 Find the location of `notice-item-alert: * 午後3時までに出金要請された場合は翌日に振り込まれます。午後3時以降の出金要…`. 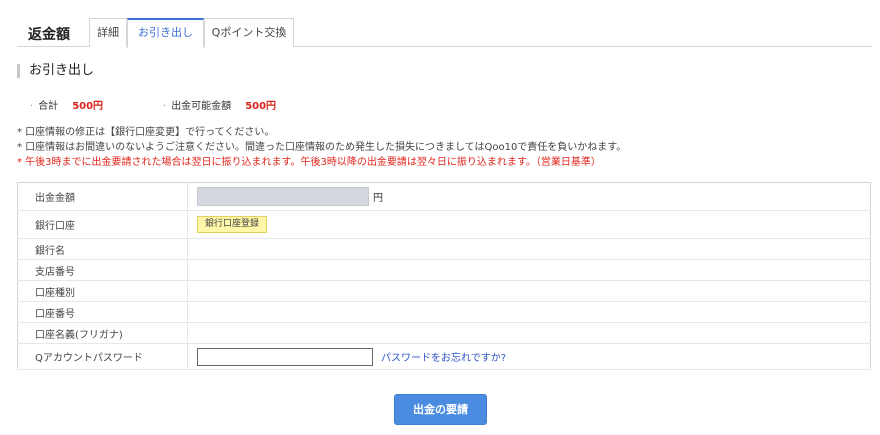

notice-item-alert: * 午後3時までに出金要請された場合は翌日に振り込まれます。午後3時以降の出金要… is located at coordinates (309, 162).